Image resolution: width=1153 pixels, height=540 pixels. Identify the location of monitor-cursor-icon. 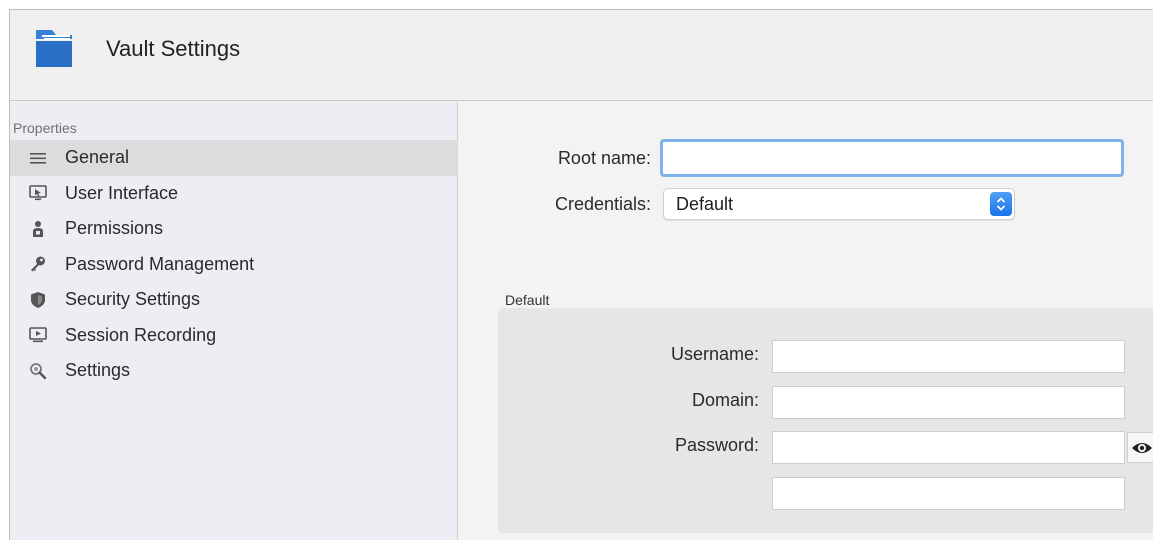
(38, 193).